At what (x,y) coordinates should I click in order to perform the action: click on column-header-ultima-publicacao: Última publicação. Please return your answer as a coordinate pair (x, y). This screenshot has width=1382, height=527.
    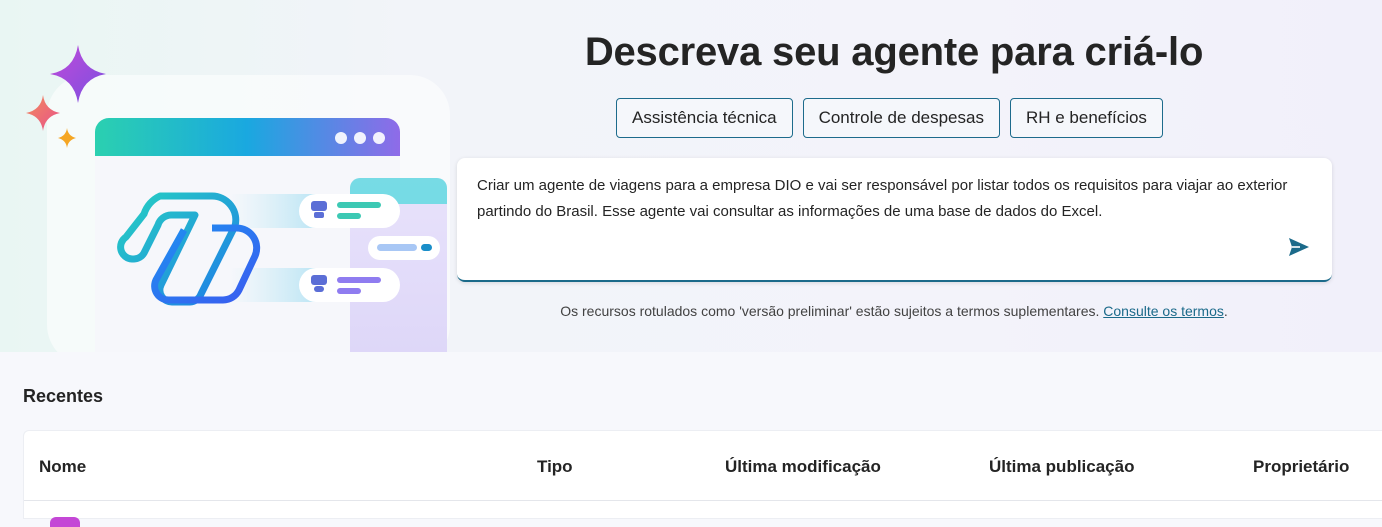
    Looking at the image, I should click on (1061, 467).